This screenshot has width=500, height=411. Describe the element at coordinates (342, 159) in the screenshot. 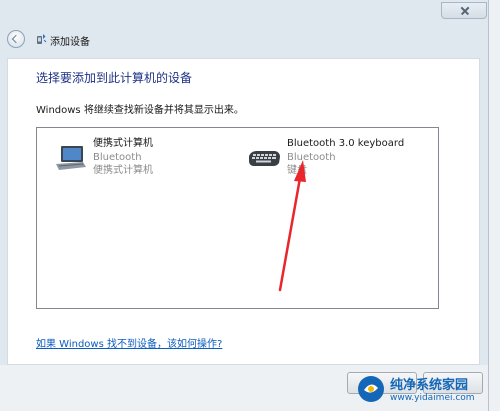

I see `device-item-keyboard: Bluetooth 3.0 keyboard Bluetooth 键盘` at that location.